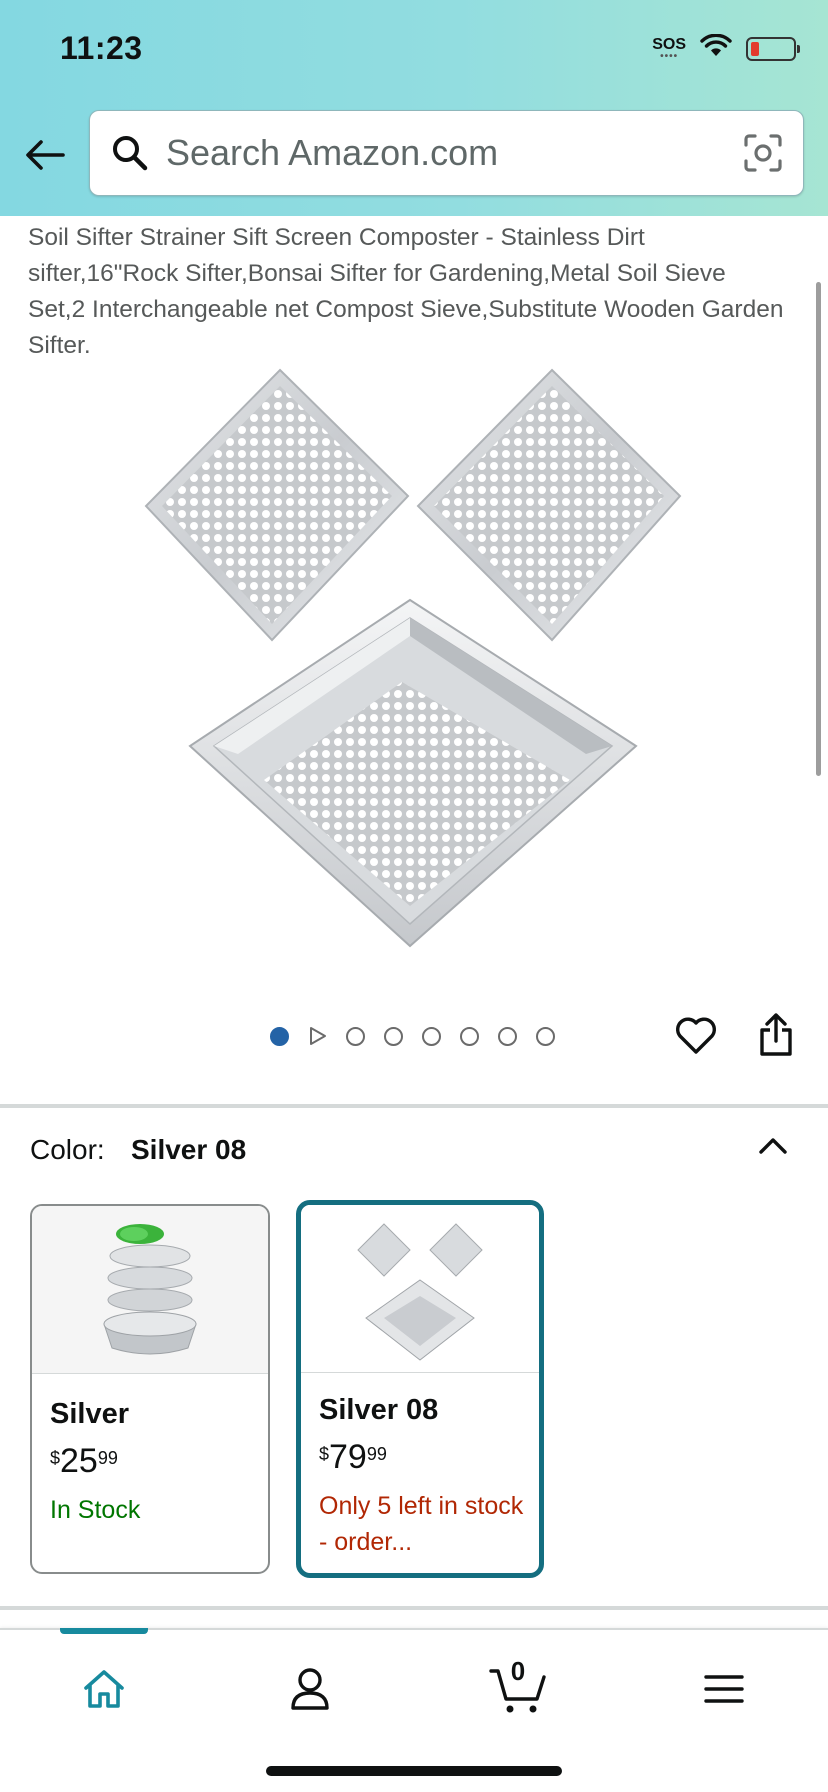  What do you see at coordinates (279, 1036) in the screenshot?
I see `carousel-dot-active` at bounding box center [279, 1036].